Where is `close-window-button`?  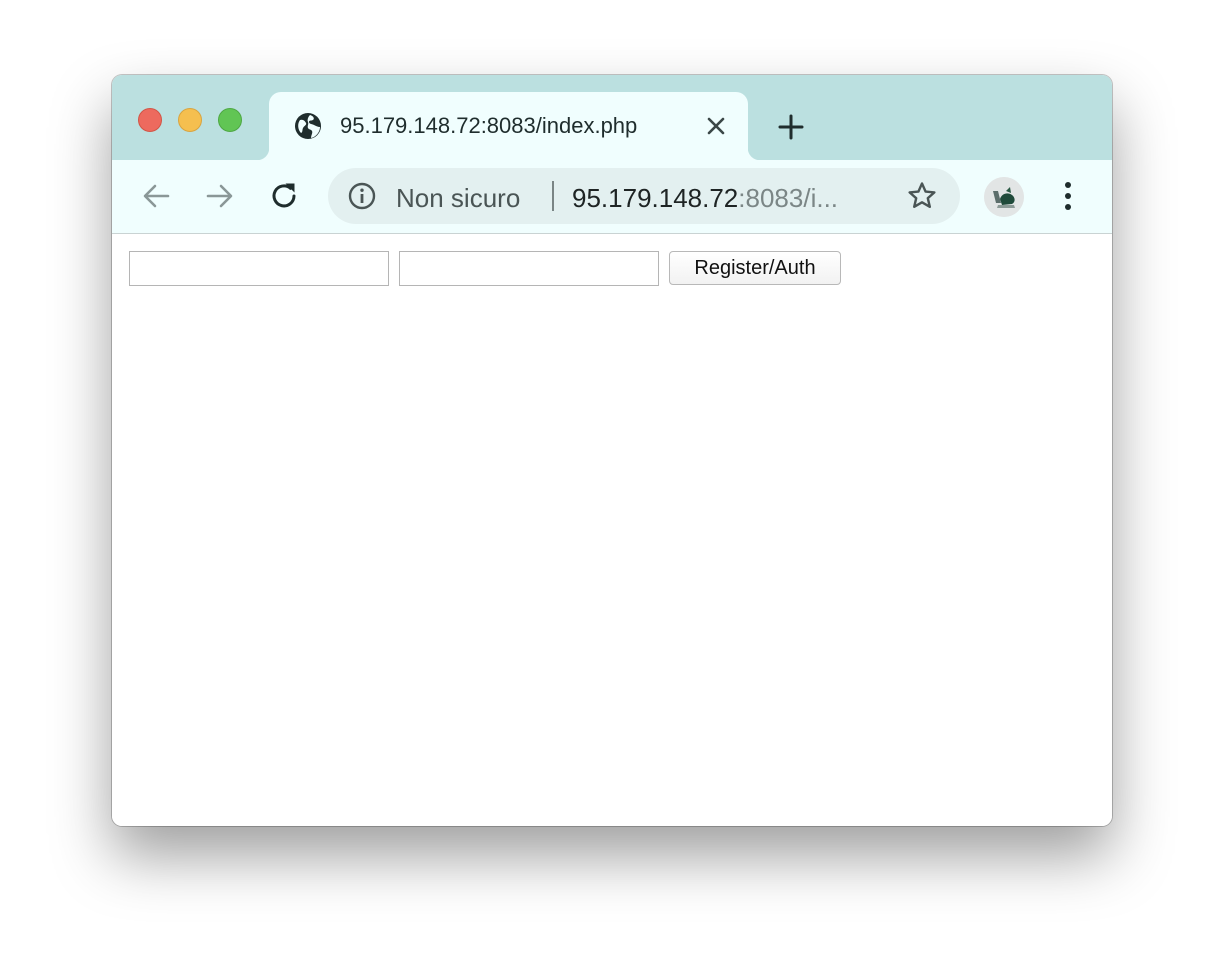 close-window-button is located at coordinates (150, 120).